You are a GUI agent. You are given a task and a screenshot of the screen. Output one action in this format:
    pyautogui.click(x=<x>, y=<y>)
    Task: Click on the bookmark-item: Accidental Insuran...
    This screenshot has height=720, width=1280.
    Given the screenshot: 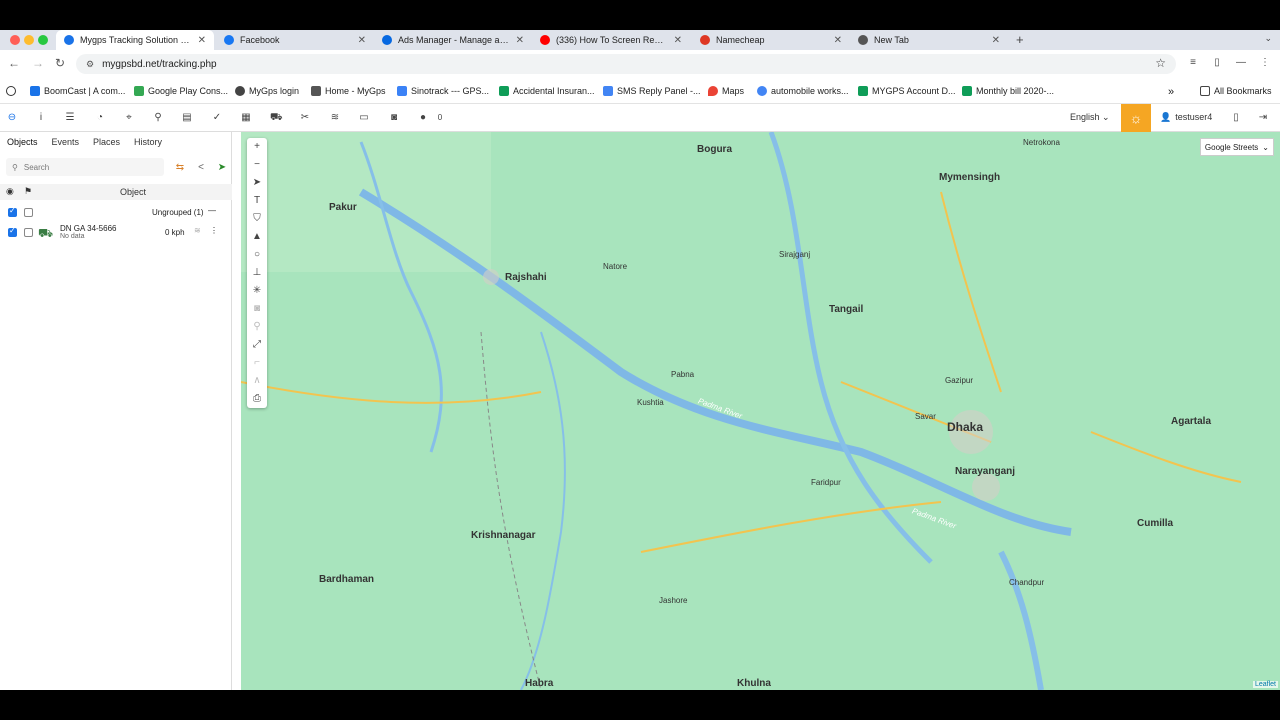 What is the action you would take?
    pyautogui.click(x=547, y=91)
    